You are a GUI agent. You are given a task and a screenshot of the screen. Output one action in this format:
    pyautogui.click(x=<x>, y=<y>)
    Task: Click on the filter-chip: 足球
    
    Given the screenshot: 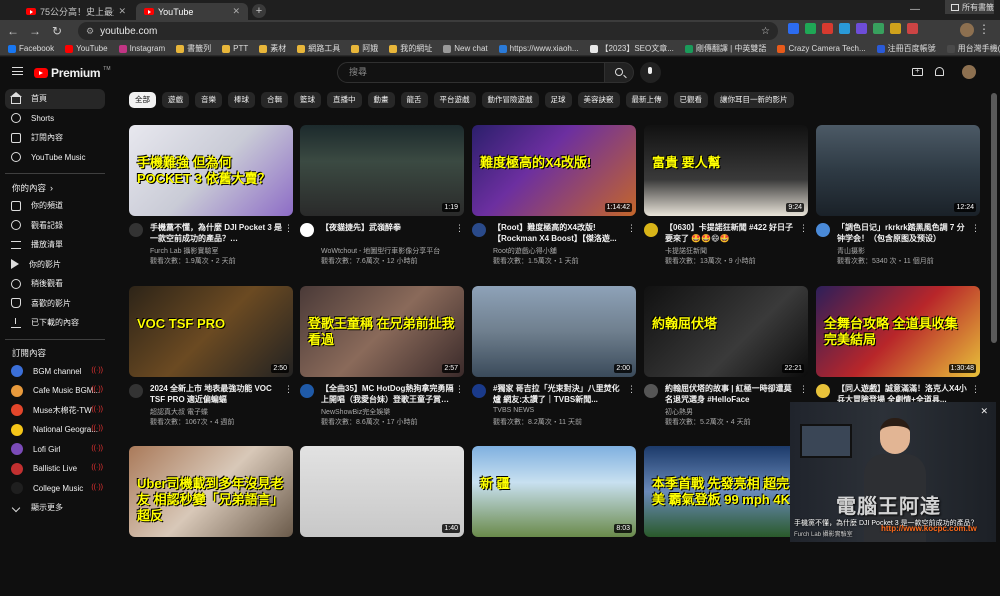 What is the action you would take?
    pyautogui.click(x=558, y=100)
    